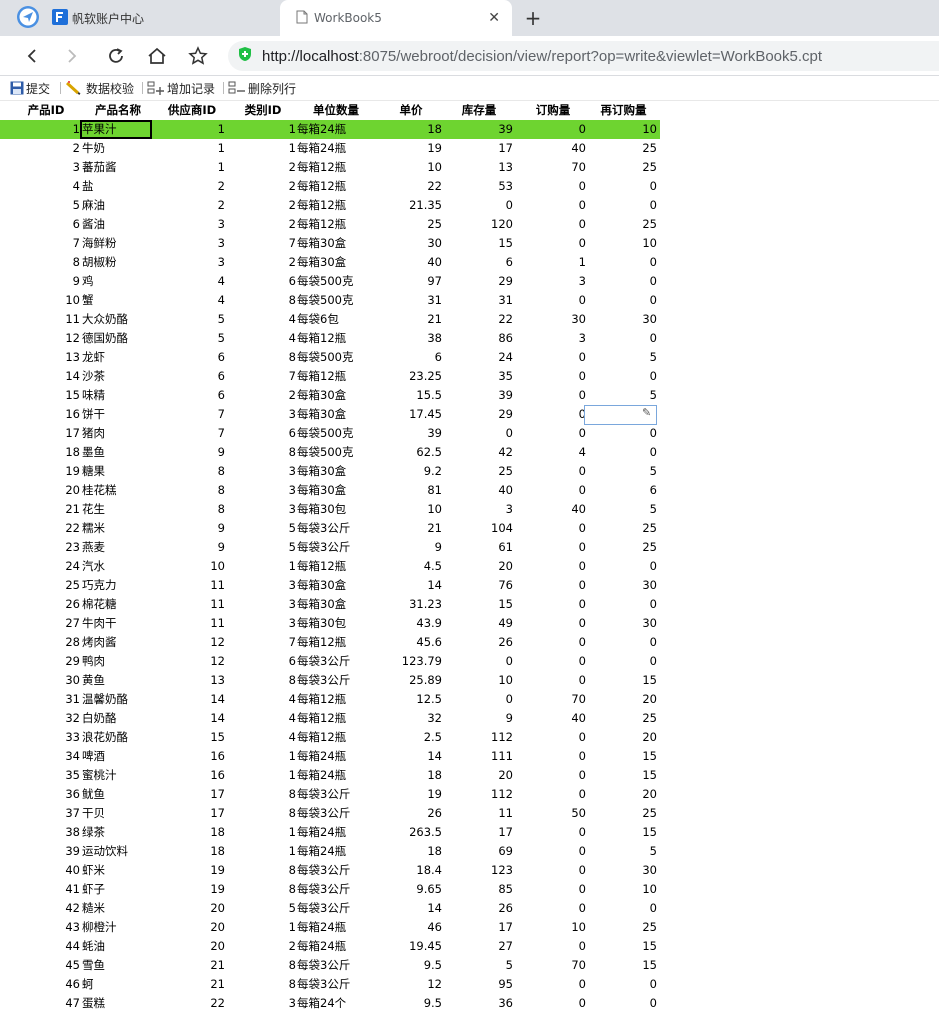 This screenshot has height=1019, width=939. What do you see at coordinates (40, 775) in the screenshot?
I see `cell-product-id: 35` at bounding box center [40, 775].